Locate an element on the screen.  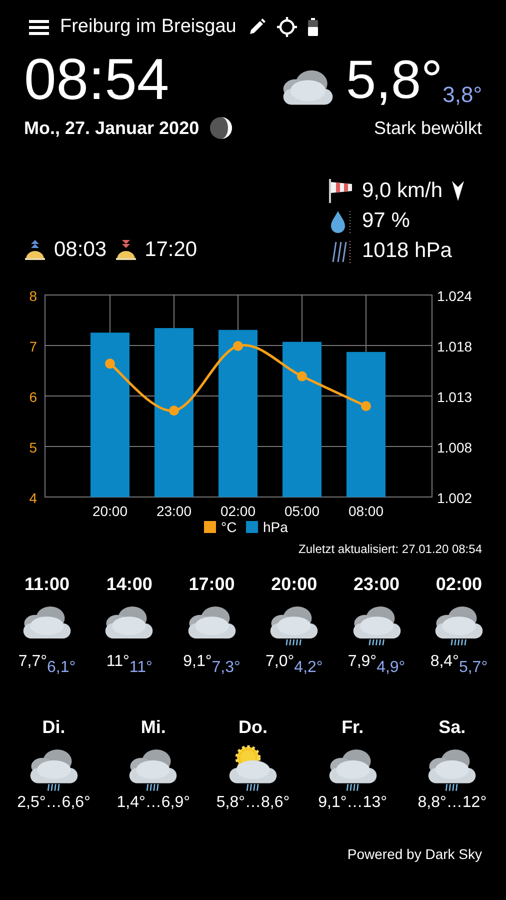
day-temperature-range: 2,5°…6,6° is located at coordinates (53, 803).